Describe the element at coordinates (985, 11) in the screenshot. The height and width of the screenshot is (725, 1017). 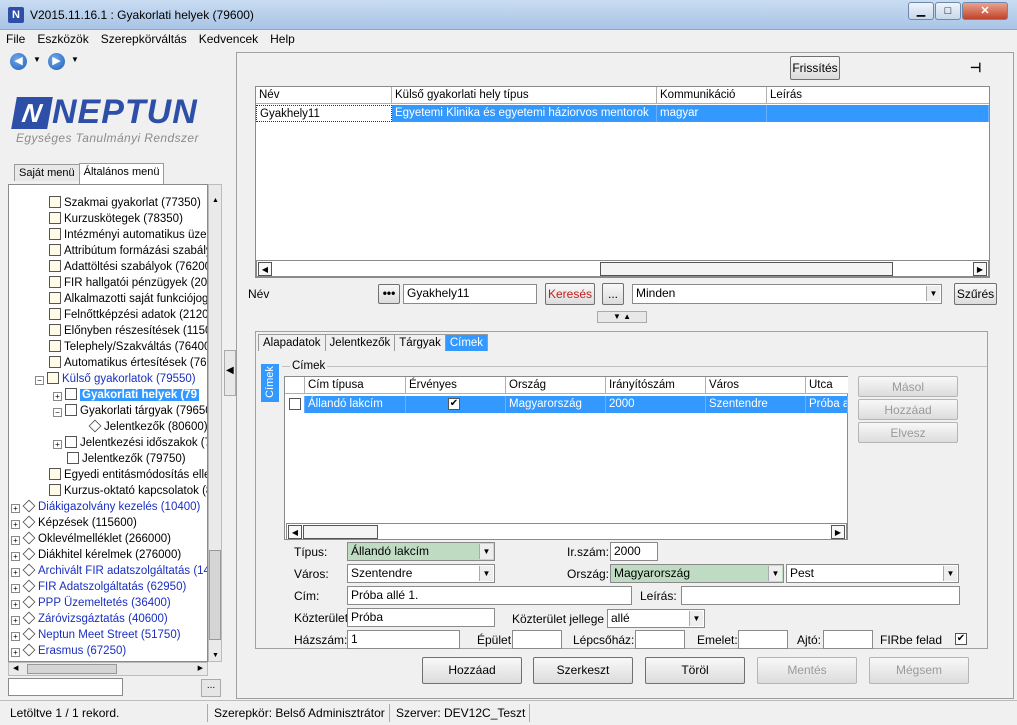
I see `close-button: ✕` at that location.